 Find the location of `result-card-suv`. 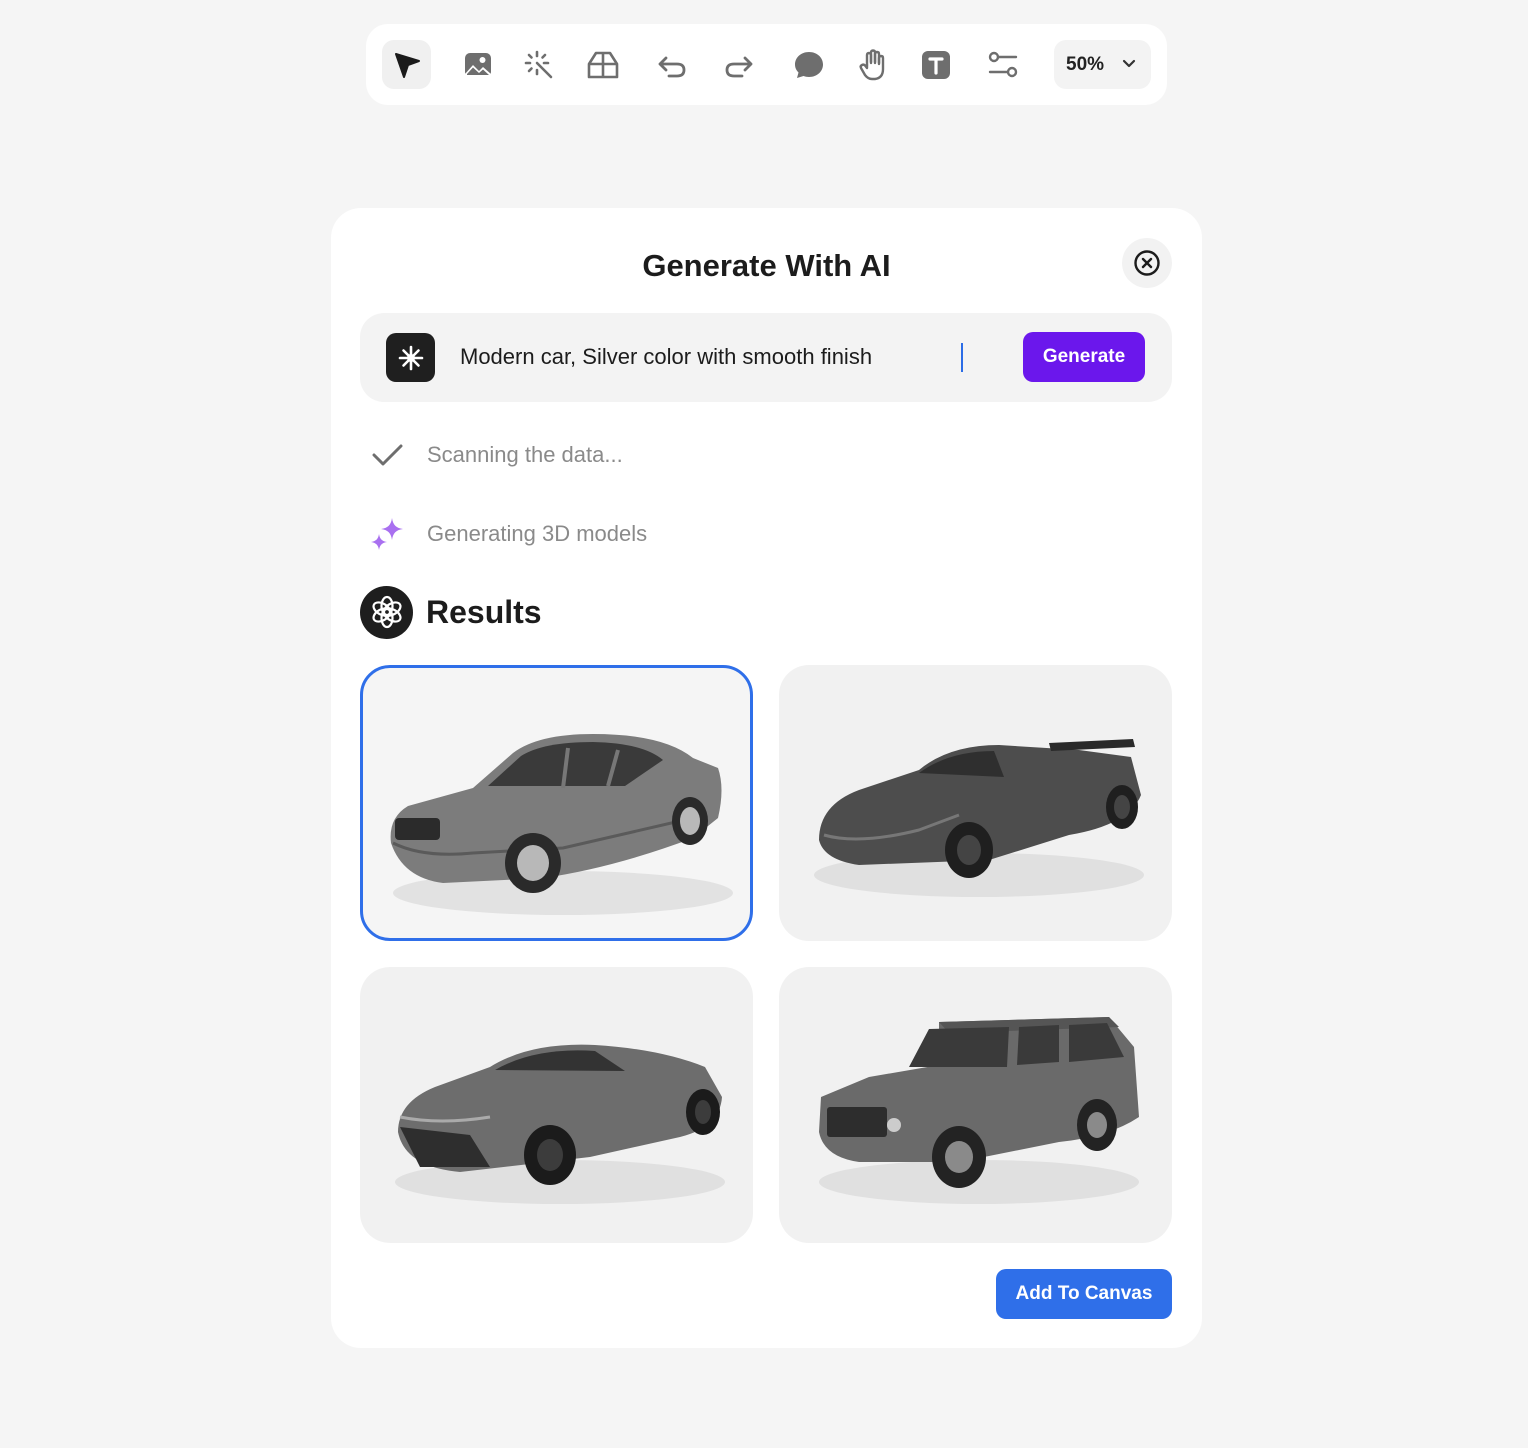

result-card-suv is located at coordinates (975, 1105).